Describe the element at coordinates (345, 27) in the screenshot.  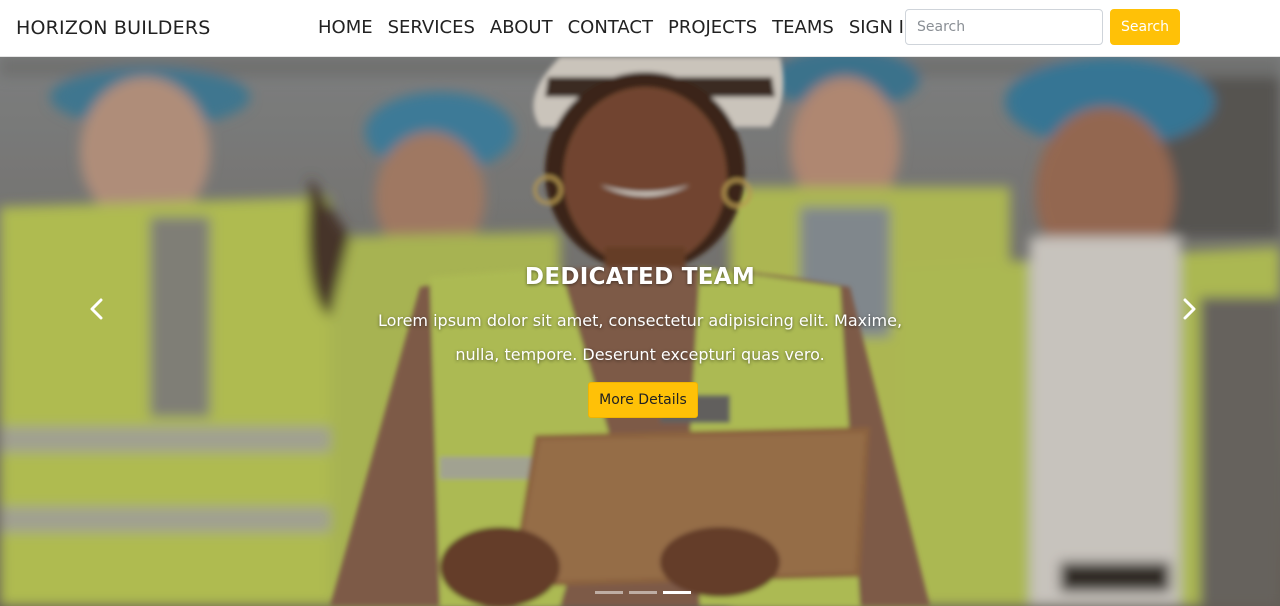
I see `nav-link-home: HOME` at that location.